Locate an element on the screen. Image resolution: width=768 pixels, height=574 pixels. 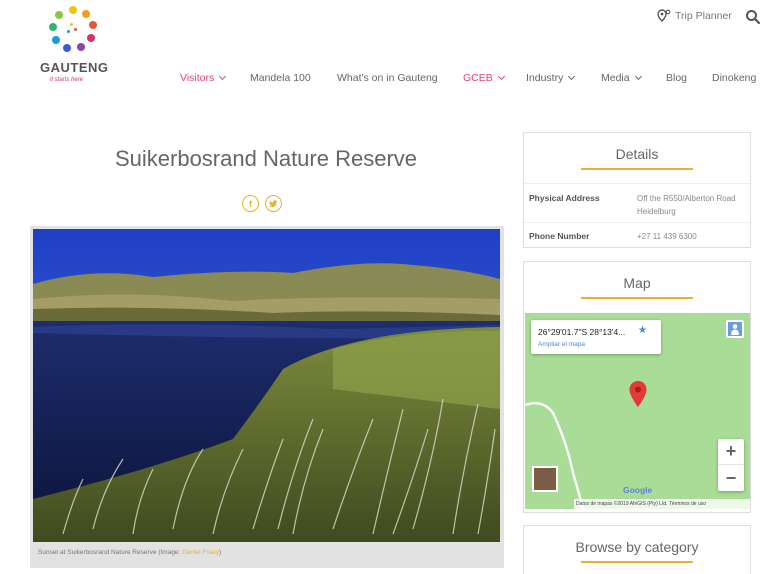
zoom-in-button: + is located at coordinates (731, 452).